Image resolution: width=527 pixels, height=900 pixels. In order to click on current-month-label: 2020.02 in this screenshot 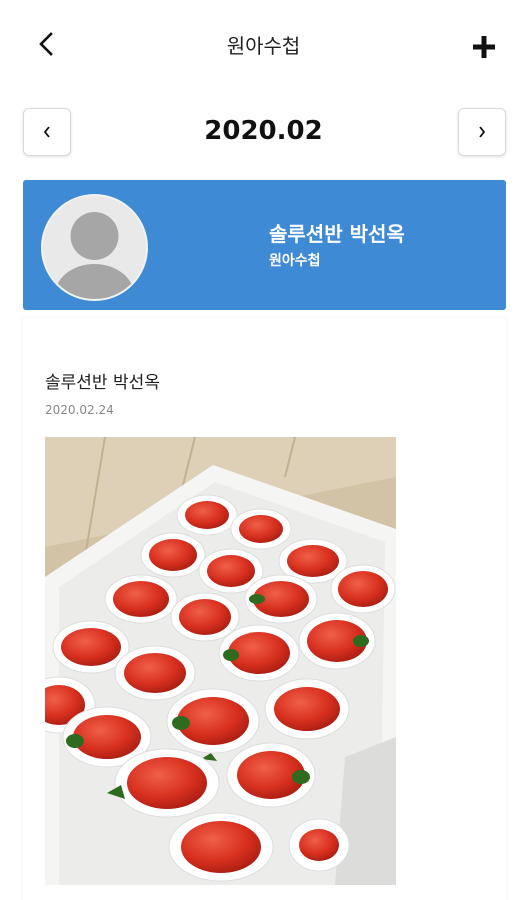, I will do `click(263, 131)`.